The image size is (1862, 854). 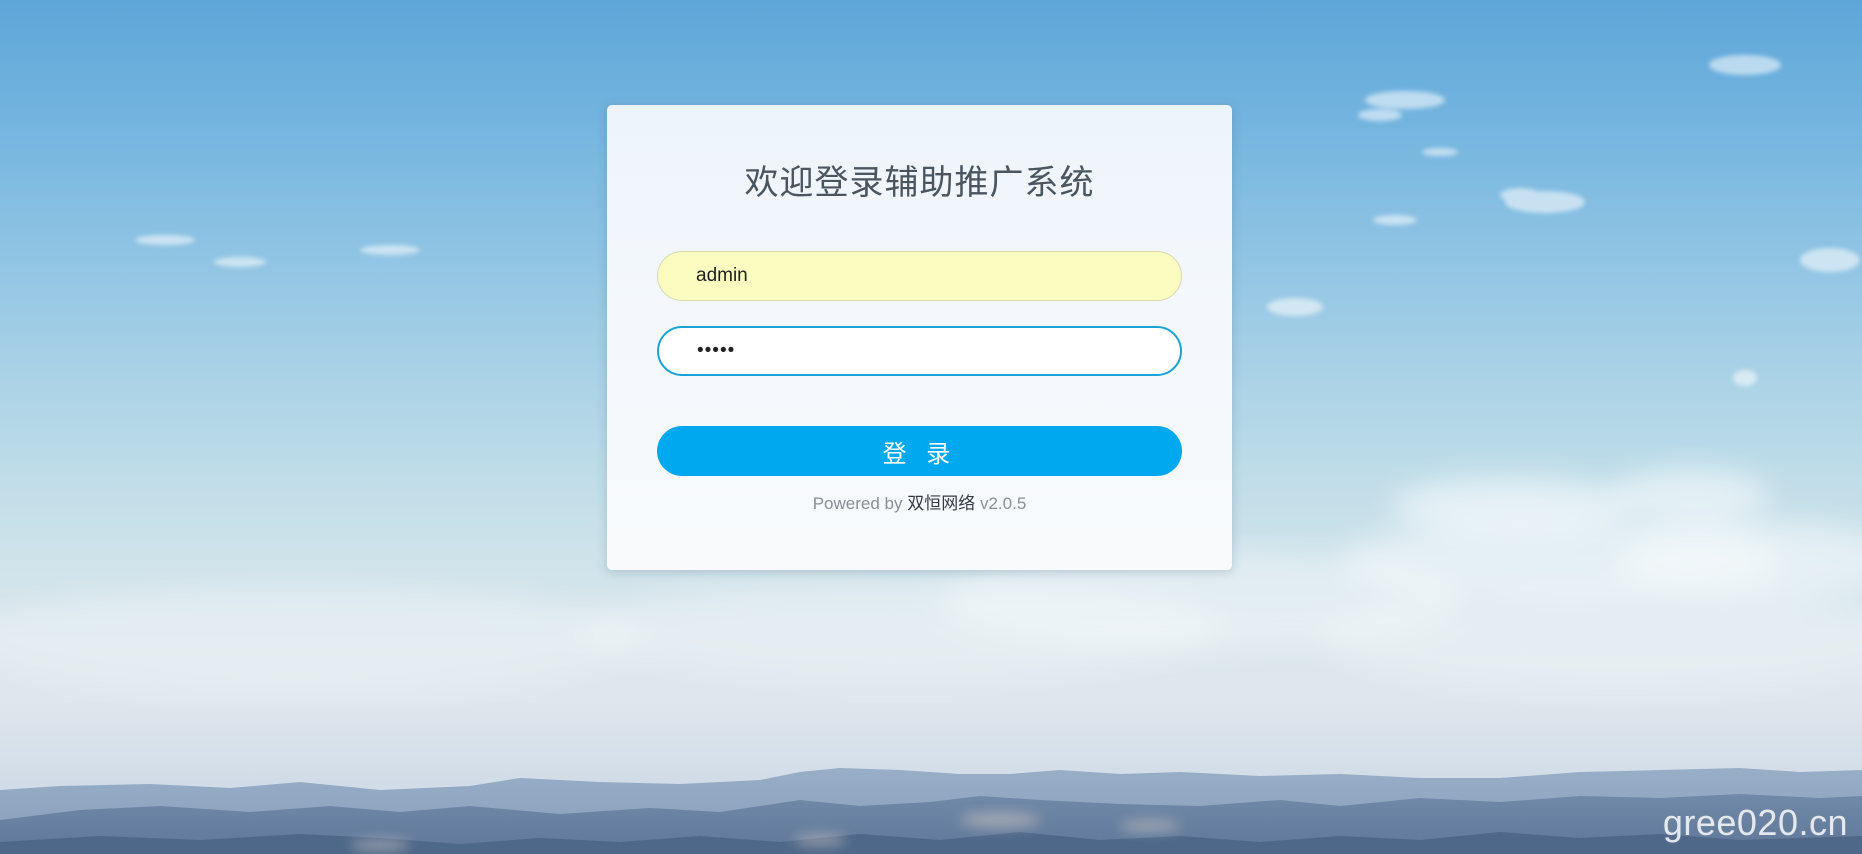 What do you see at coordinates (1755, 822) in the screenshot?
I see `watermark-text: gree020.cn` at bounding box center [1755, 822].